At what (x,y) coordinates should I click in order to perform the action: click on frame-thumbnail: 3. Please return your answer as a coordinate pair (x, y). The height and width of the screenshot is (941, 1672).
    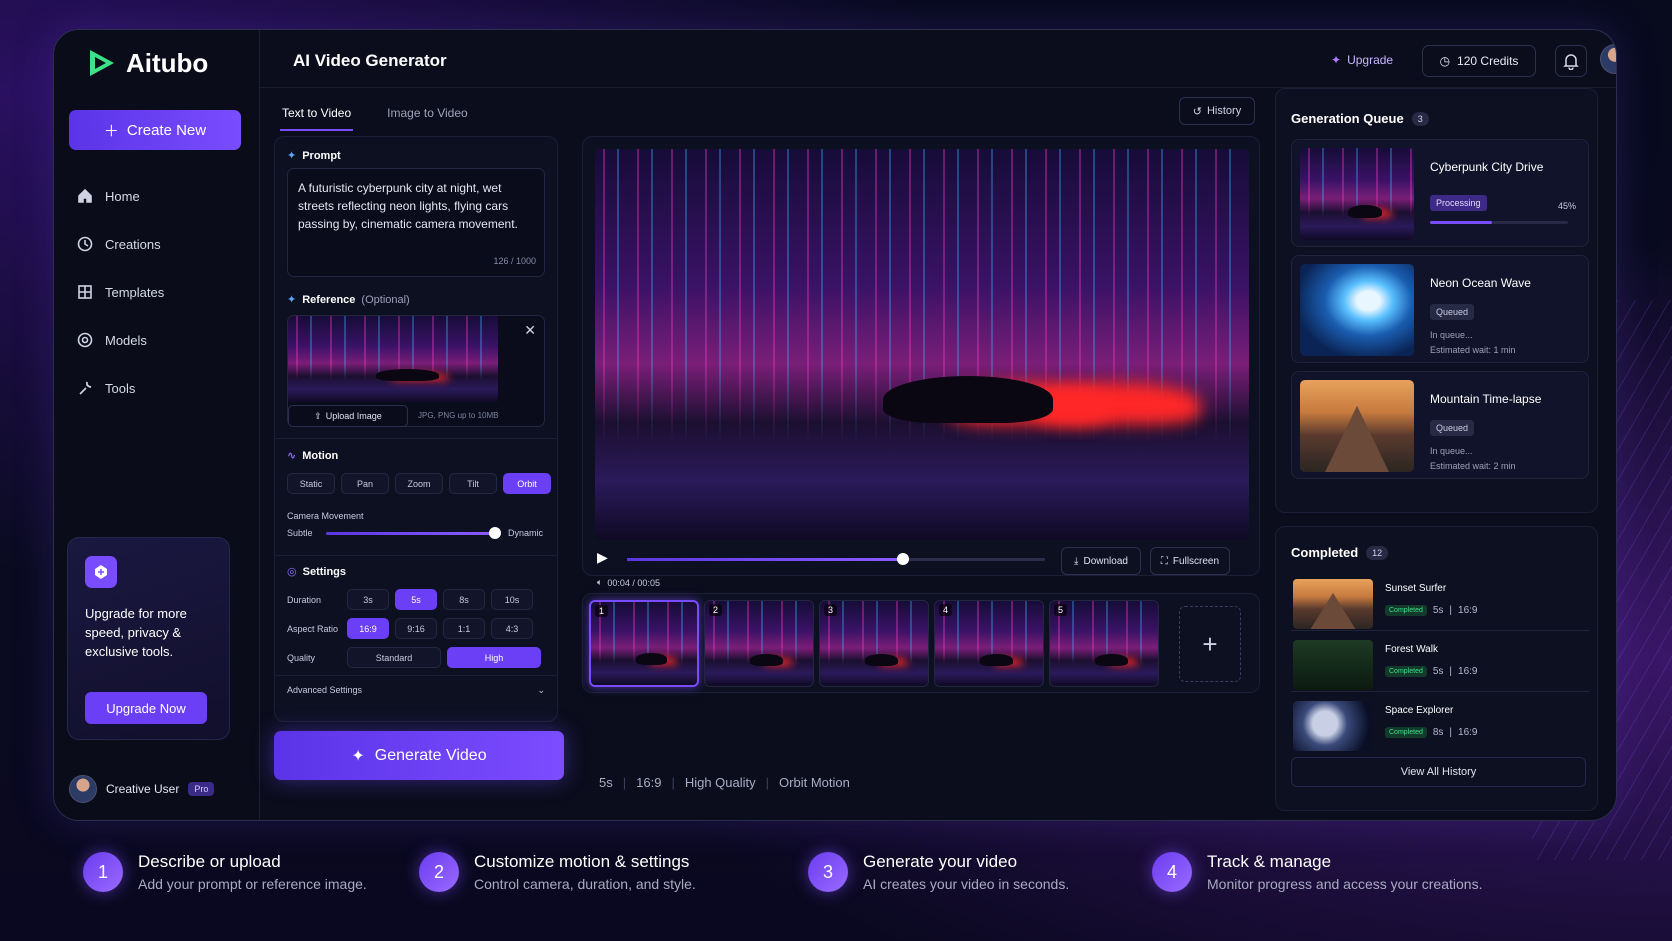
    Looking at the image, I should click on (874, 643).